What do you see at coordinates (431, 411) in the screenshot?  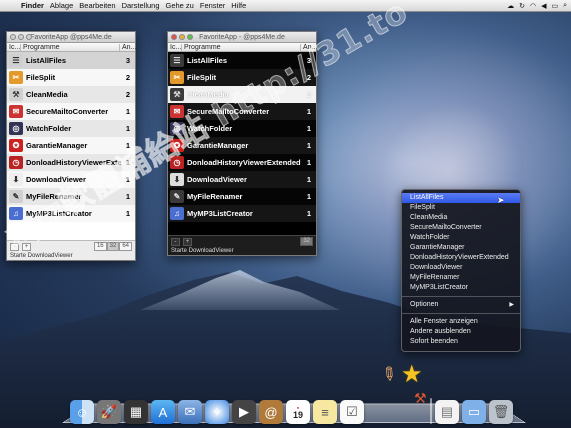 I see `dock-separator` at bounding box center [431, 411].